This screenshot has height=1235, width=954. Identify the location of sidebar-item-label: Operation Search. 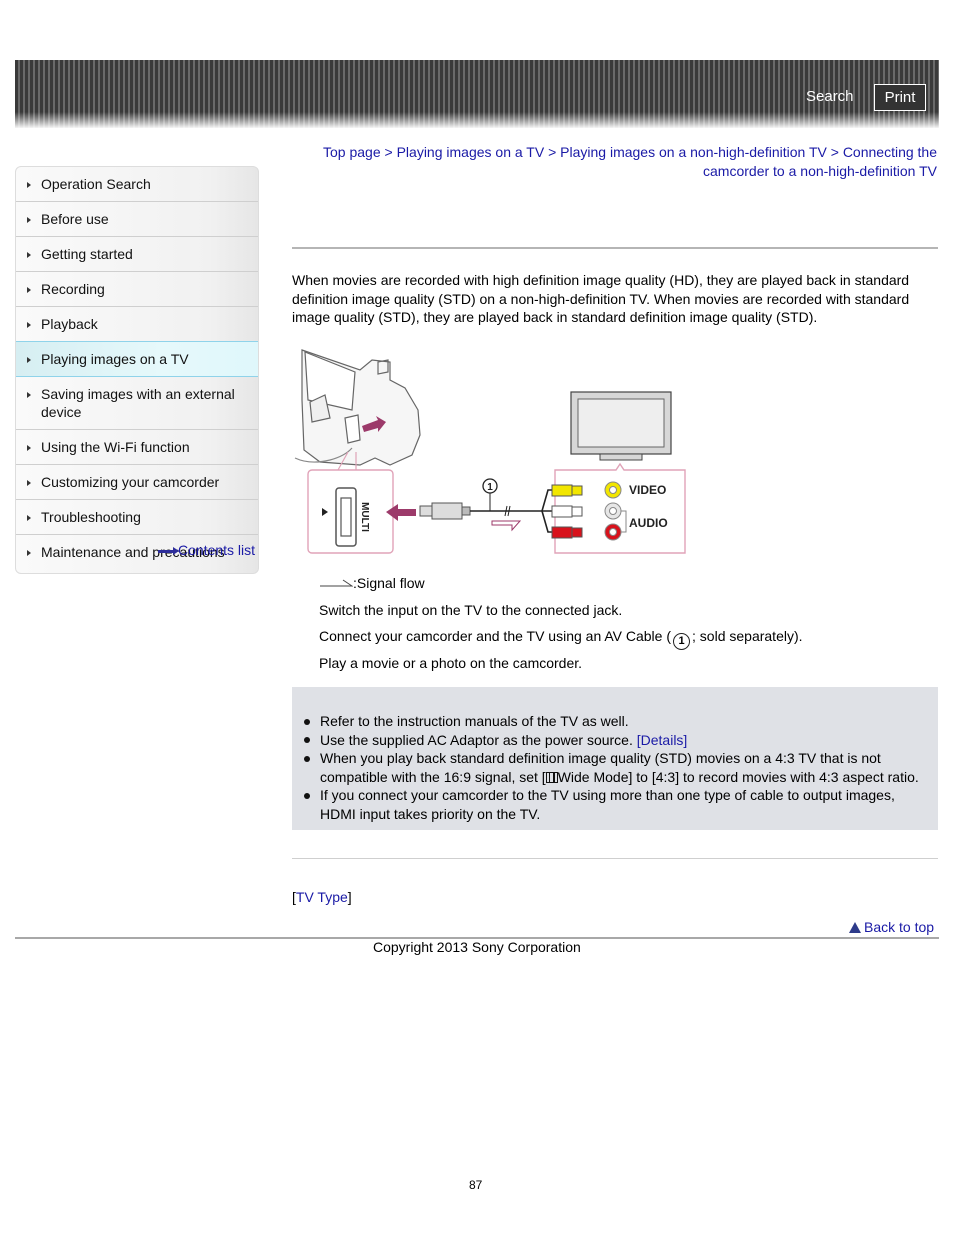
(96, 184).